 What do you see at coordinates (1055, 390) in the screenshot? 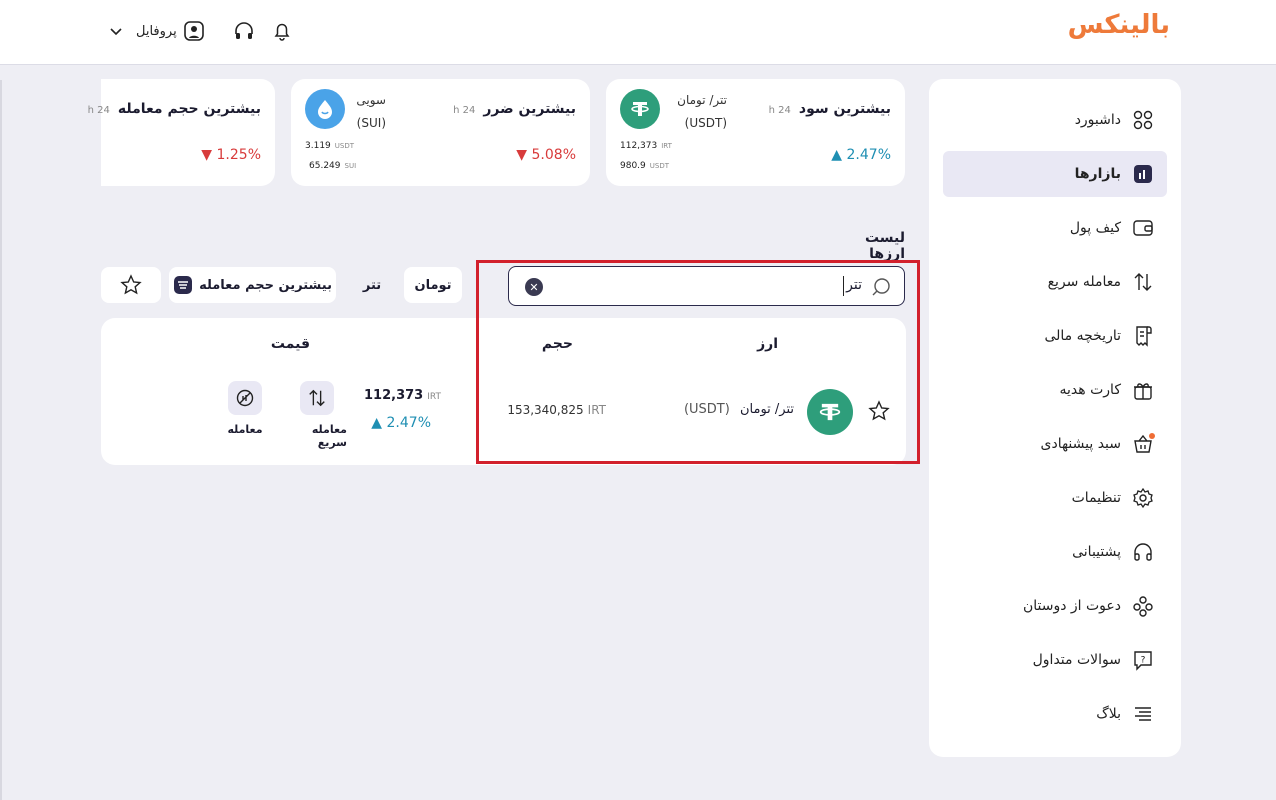
I see `sidebar-item-gift-card: کارت هدیه` at bounding box center [1055, 390].